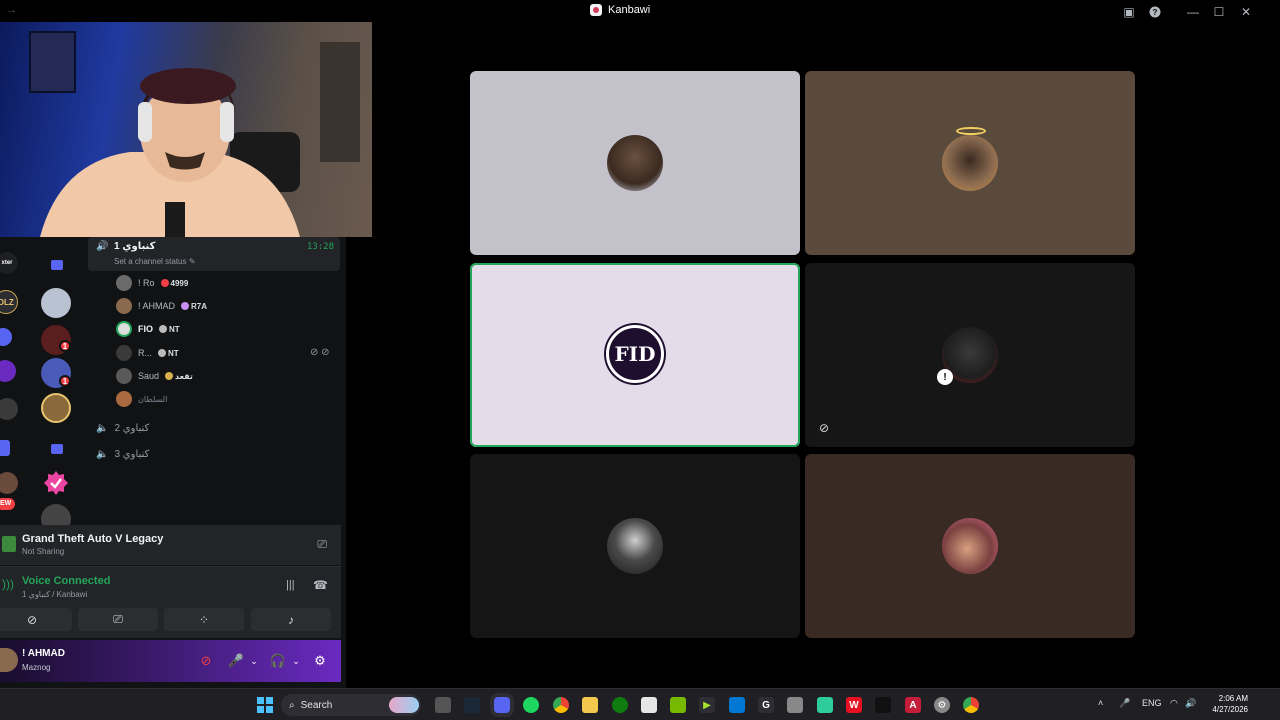 This screenshot has height=720, width=1280. I want to click on voice-member: ! Ro 4999, so click(152, 283).